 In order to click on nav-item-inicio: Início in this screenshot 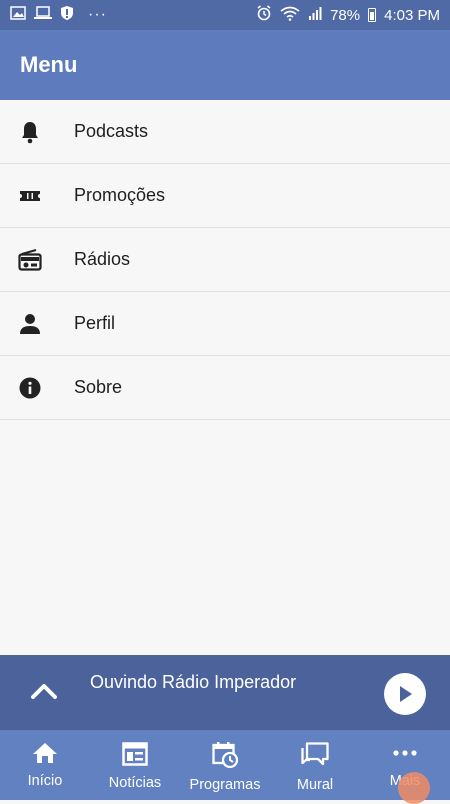, I will do `click(45, 765)`.